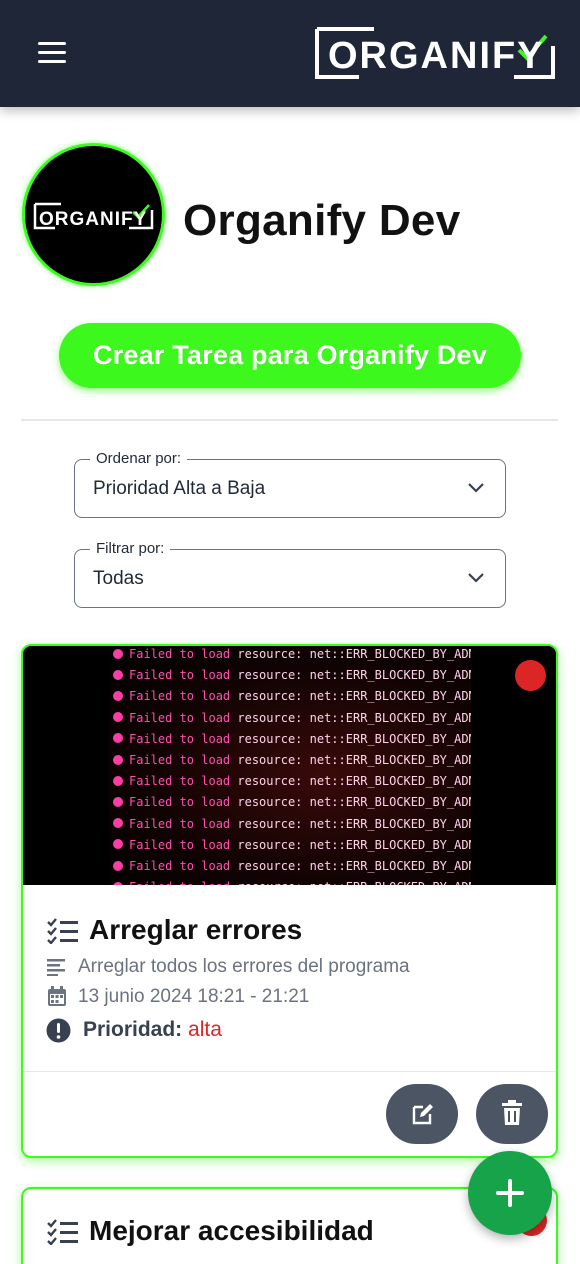 This screenshot has height=1264, width=580. What do you see at coordinates (289, 420) in the screenshot?
I see `section-divider` at bounding box center [289, 420].